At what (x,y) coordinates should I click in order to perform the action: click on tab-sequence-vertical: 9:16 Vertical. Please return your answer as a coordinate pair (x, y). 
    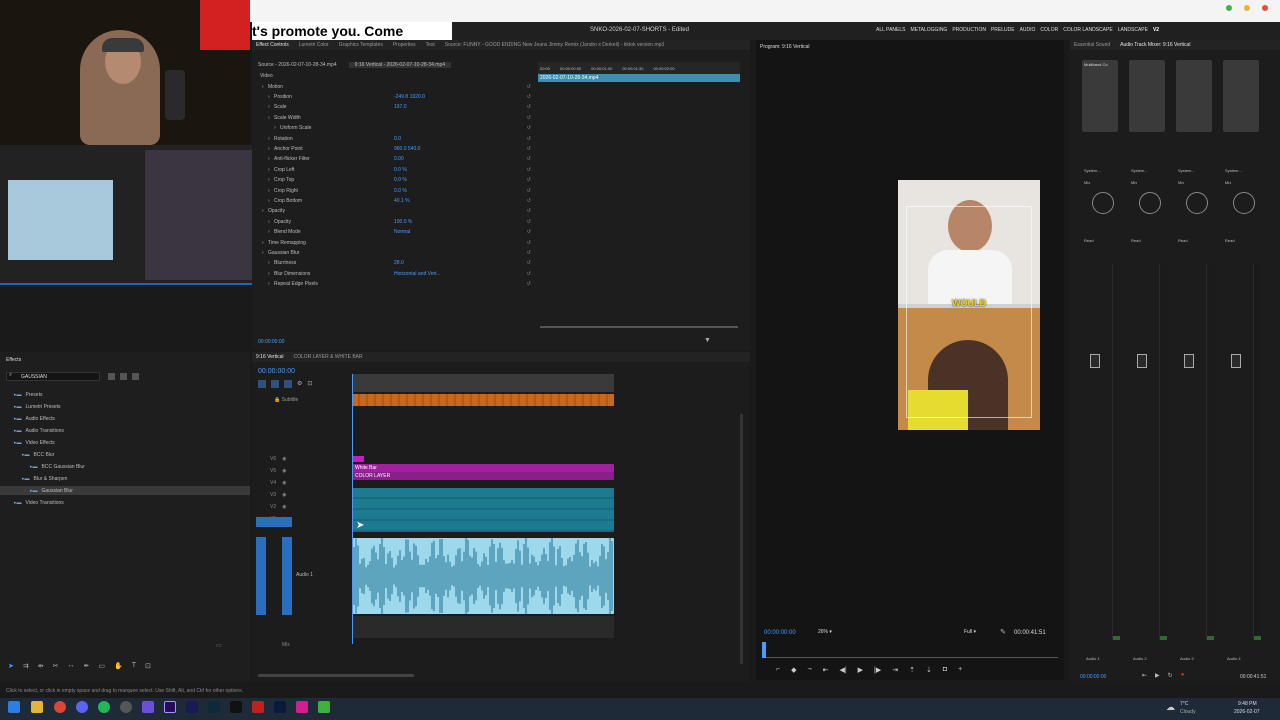
    Looking at the image, I should click on (270, 357).